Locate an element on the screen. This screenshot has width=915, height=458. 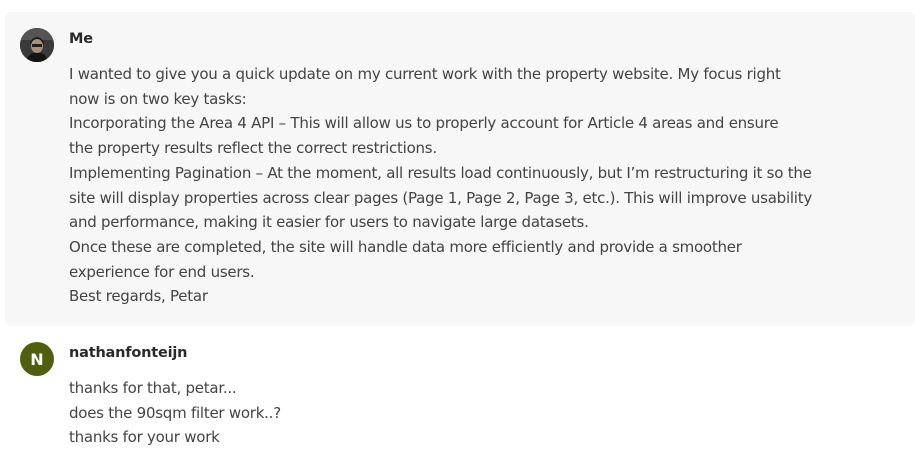
avatar-initial: N is located at coordinates (37, 359).